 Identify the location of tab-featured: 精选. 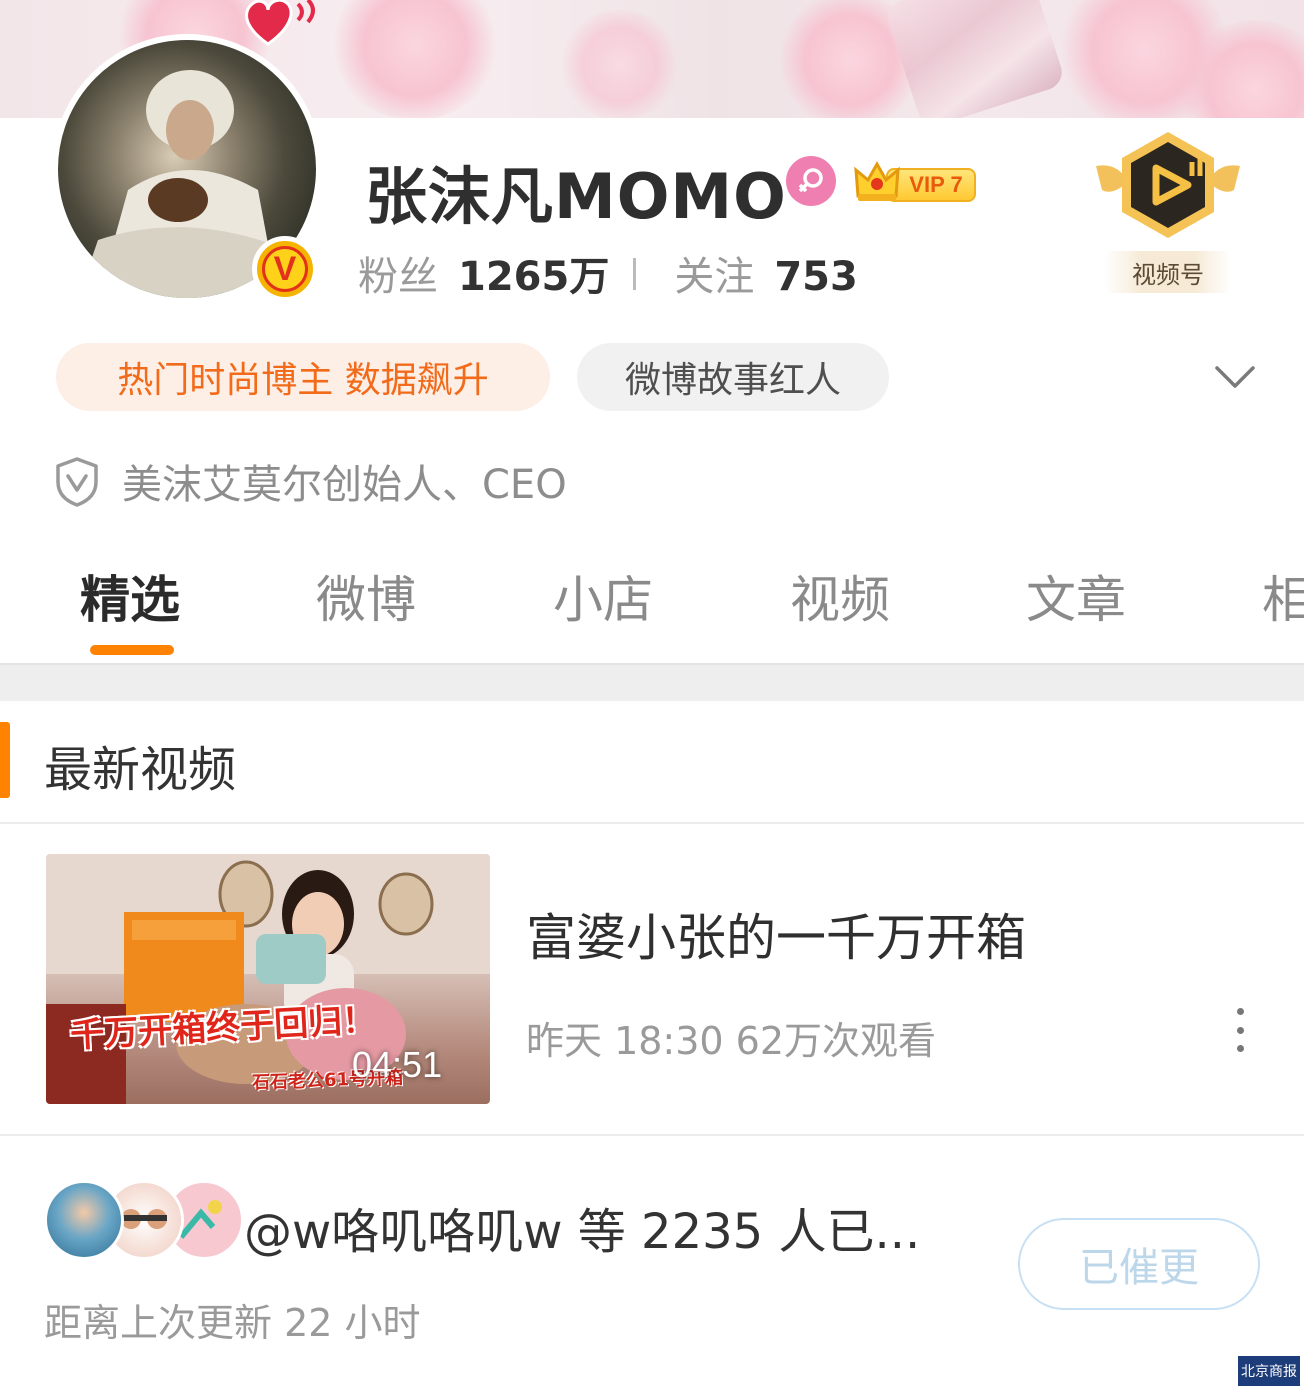
(130, 596).